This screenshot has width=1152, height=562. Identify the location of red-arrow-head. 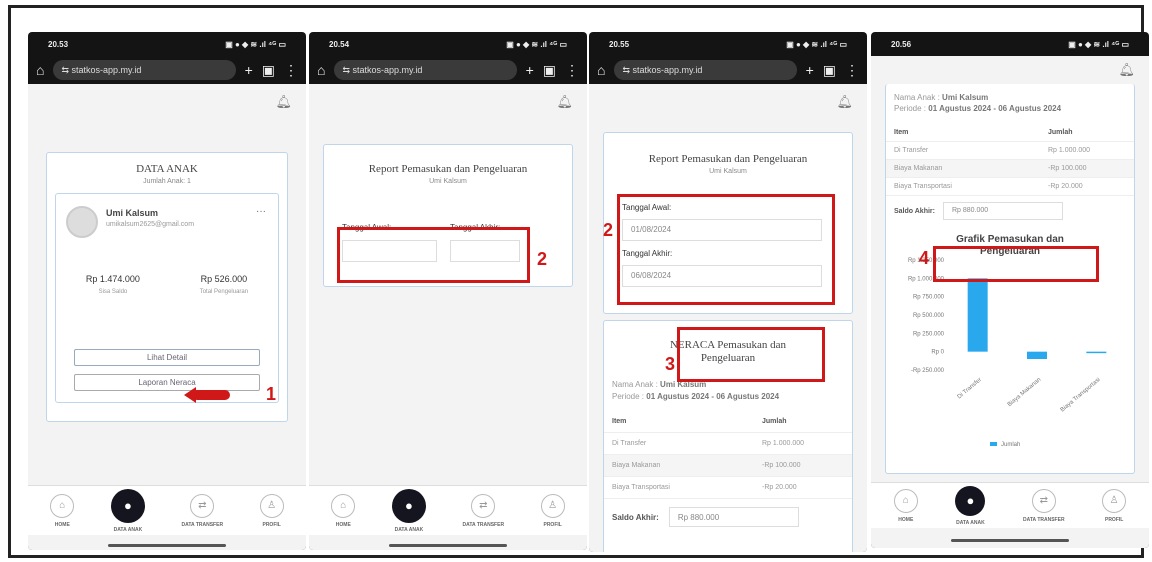
(190, 395).